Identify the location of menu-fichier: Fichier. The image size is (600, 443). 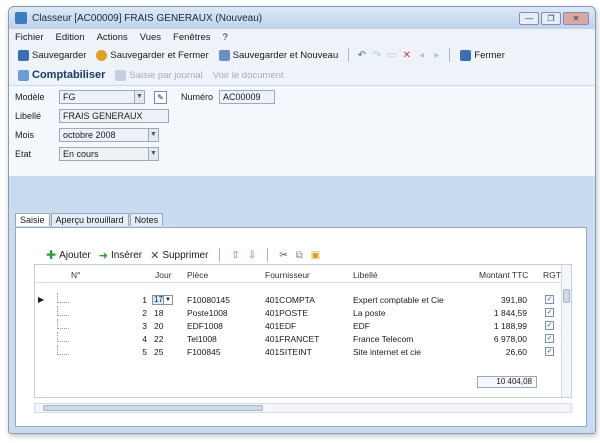
(29, 37).